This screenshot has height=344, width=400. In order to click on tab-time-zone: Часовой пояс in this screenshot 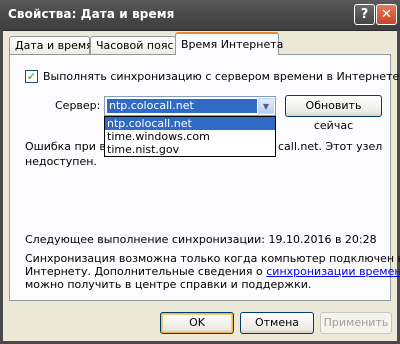, I will do `click(133, 45)`.